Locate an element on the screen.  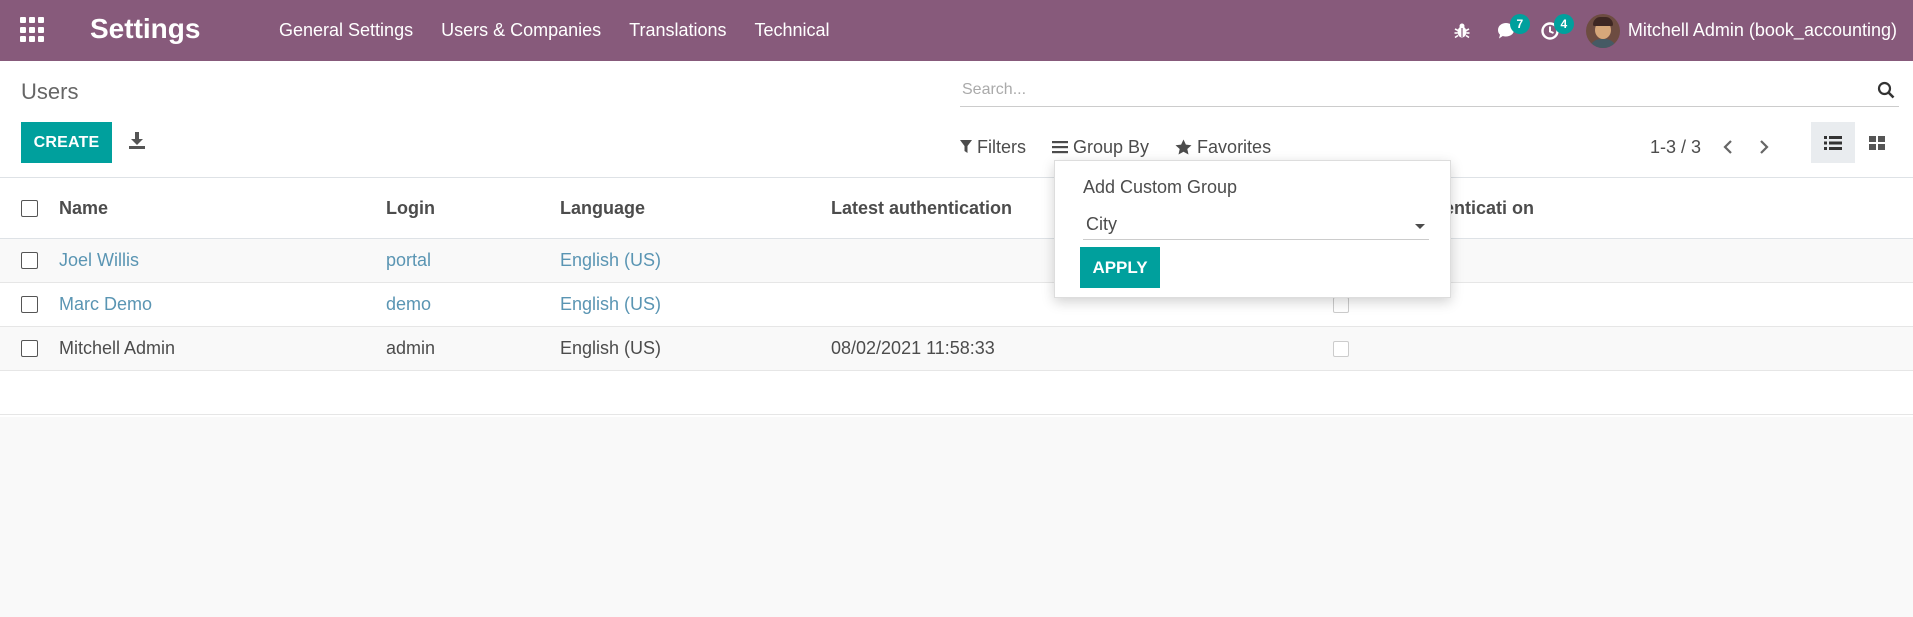
breadcrumb: Users is located at coordinates (50, 91).